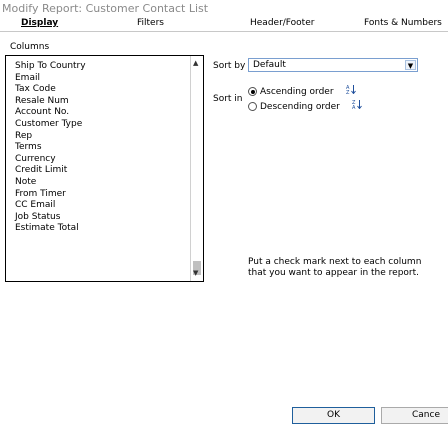  I want to click on cancel-button: Cance, so click(414, 415).